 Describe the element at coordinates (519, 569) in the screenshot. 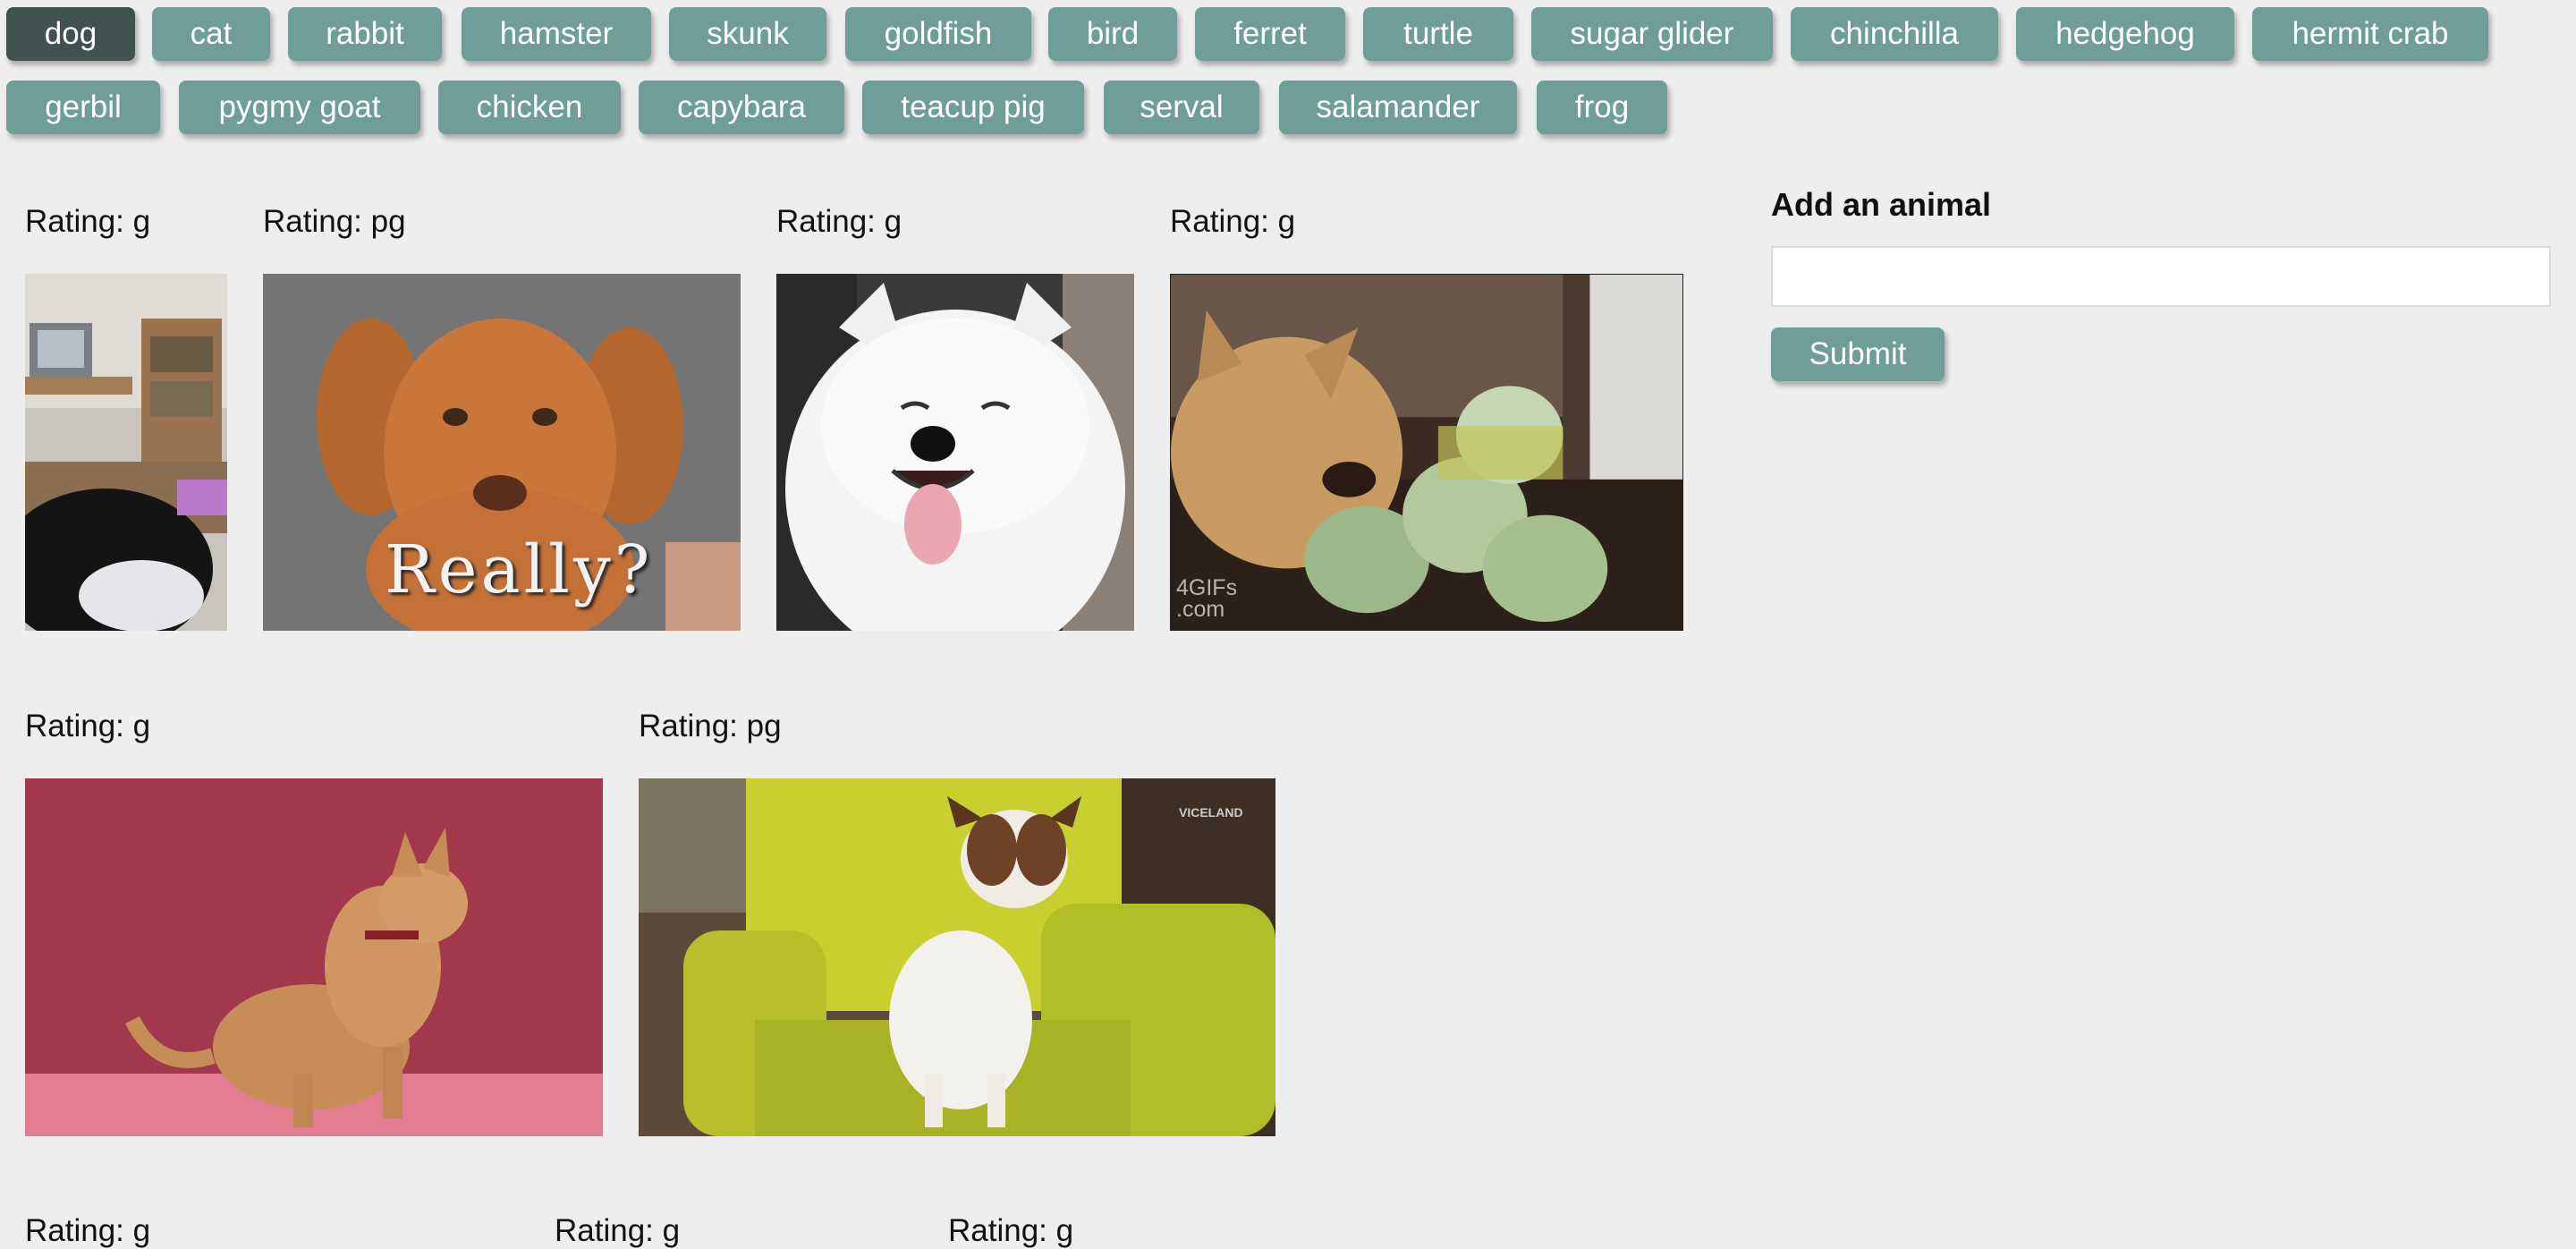

I see `gif-caption: Really?` at that location.